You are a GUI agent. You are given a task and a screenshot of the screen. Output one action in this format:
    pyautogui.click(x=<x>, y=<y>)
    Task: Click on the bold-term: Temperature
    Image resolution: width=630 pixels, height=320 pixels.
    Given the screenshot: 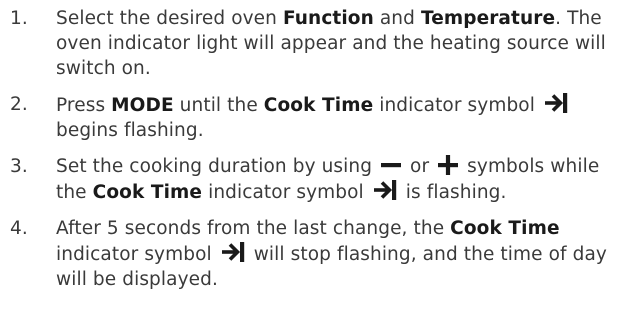 What is the action you would take?
    pyautogui.click(x=488, y=18)
    